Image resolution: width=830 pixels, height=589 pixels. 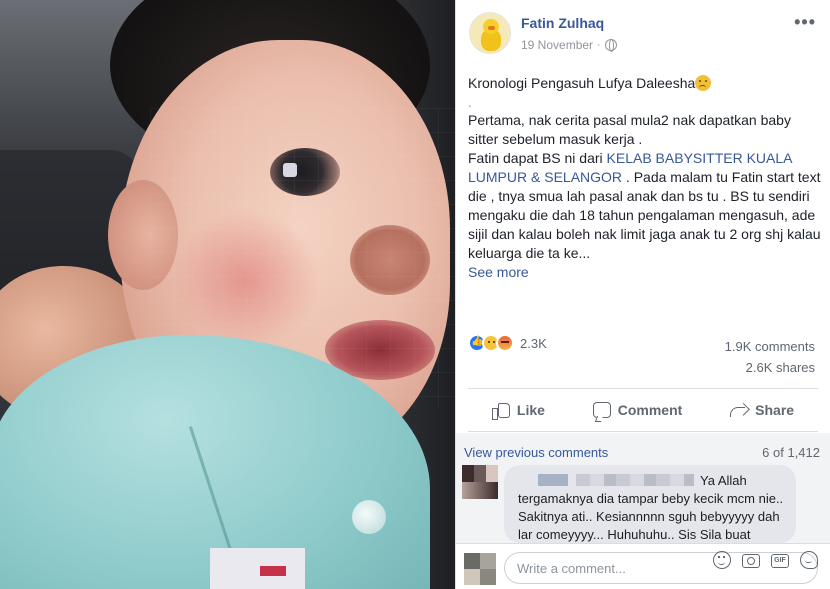 I want to click on post-title-line: Kronologi Pengasuh Lufya Daleesha, so click(x=645, y=83).